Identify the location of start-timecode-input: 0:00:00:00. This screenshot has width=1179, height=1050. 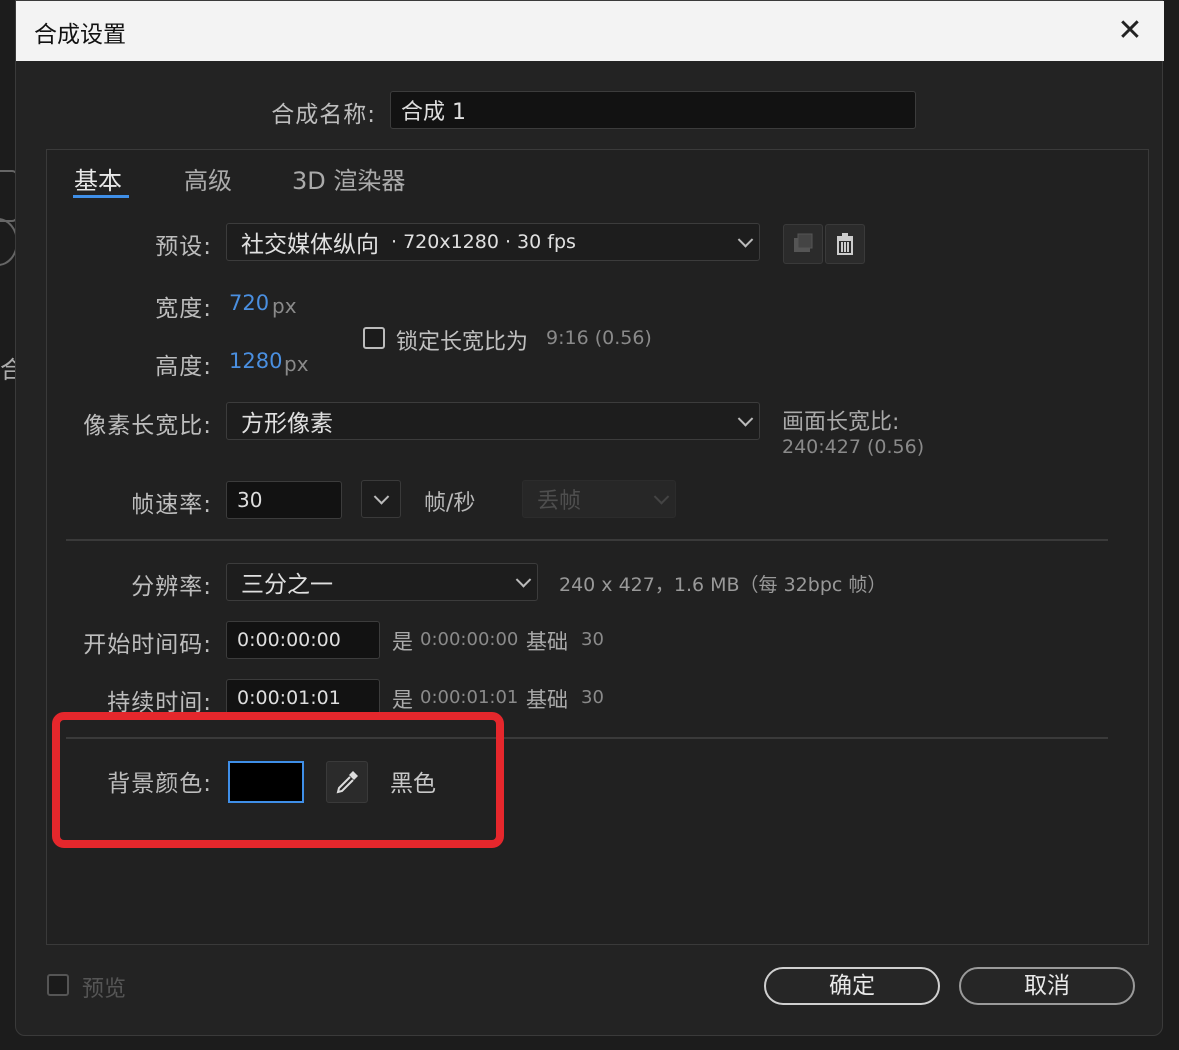
(303, 640).